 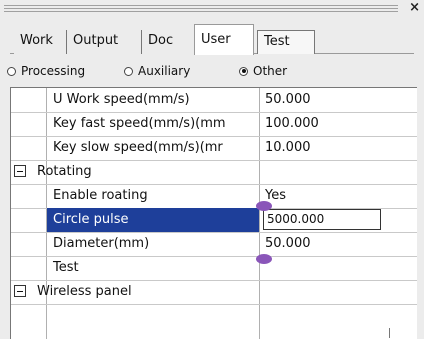 What do you see at coordinates (139, 123) in the screenshot?
I see `property-name: Key fast speed(mm/s)(mm` at bounding box center [139, 123].